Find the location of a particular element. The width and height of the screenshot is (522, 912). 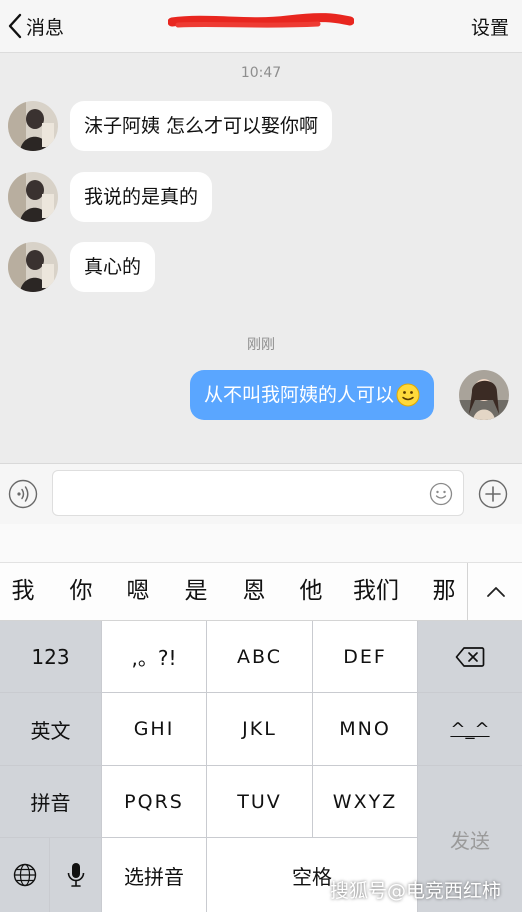

emoticon-key-label: ^_^ is located at coordinates (470, 729).